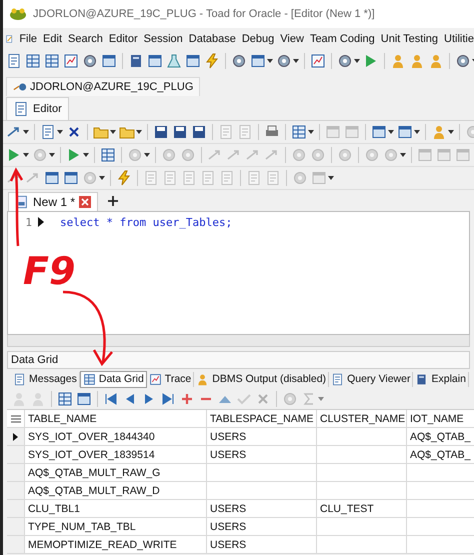 This screenshot has width=474, height=555. What do you see at coordinates (409, 39) in the screenshot?
I see `menu-item: Unit Testing` at bounding box center [409, 39].